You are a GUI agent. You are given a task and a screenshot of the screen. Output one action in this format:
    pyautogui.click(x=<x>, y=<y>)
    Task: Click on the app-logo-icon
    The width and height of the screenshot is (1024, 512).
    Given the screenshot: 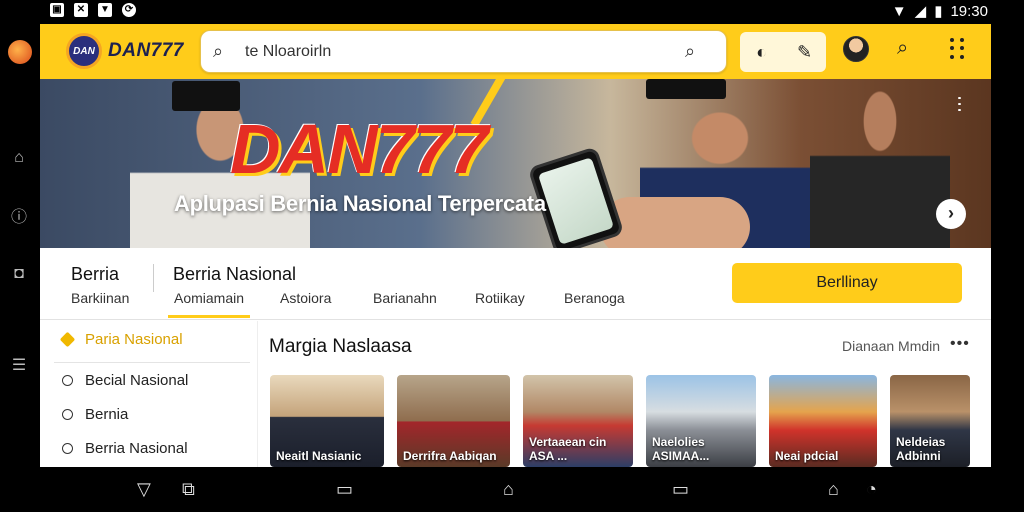 What is the action you would take?
    pyautogui.click(x=20, y=52)
    